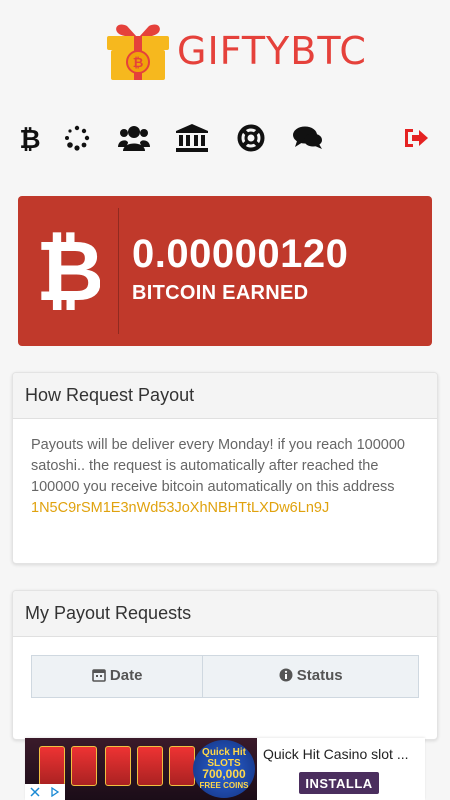 The image size is (450, 800). What do you see at coordinates (225, 140) in the screenshot?
I see `top-nav: ₿` at bounding box center [225, 140].